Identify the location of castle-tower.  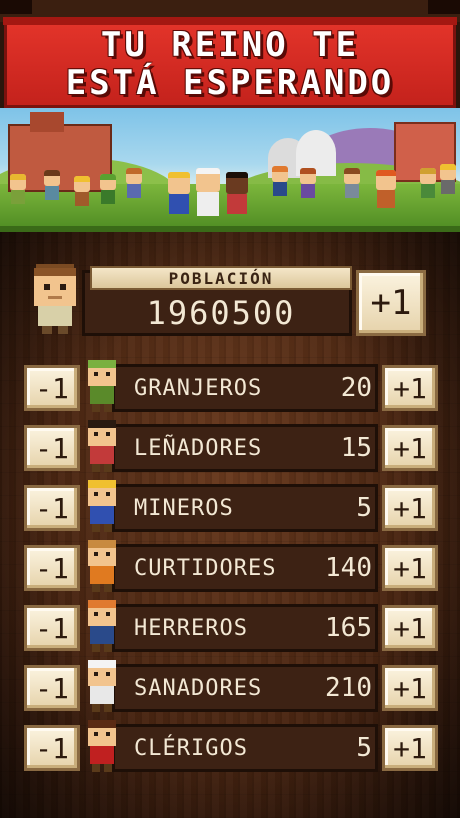
(47, 122).